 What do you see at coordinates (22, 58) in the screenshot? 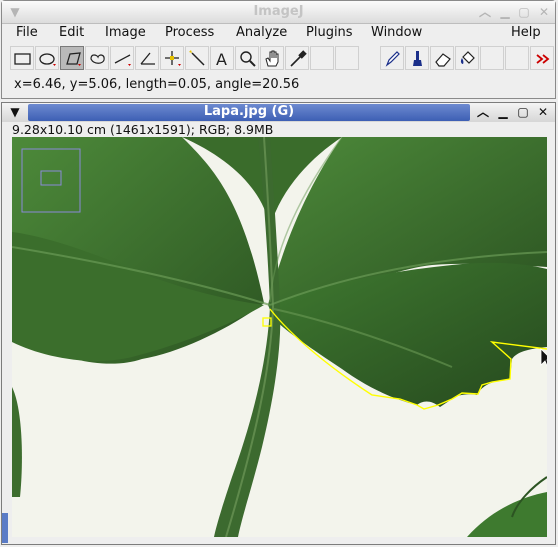
I see `rectangle-tool-icon` at bounding box center [22, 58].